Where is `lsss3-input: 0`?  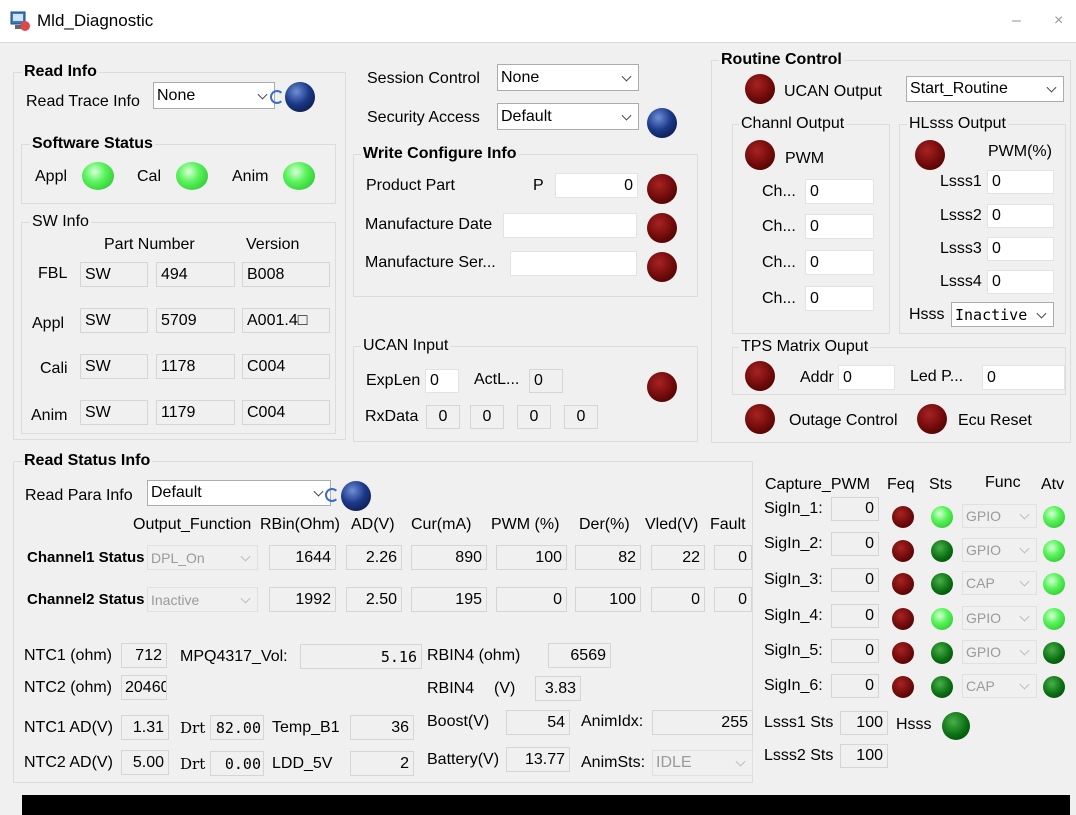
lsss3-input: 0 is located at coordinates (1020, 249).